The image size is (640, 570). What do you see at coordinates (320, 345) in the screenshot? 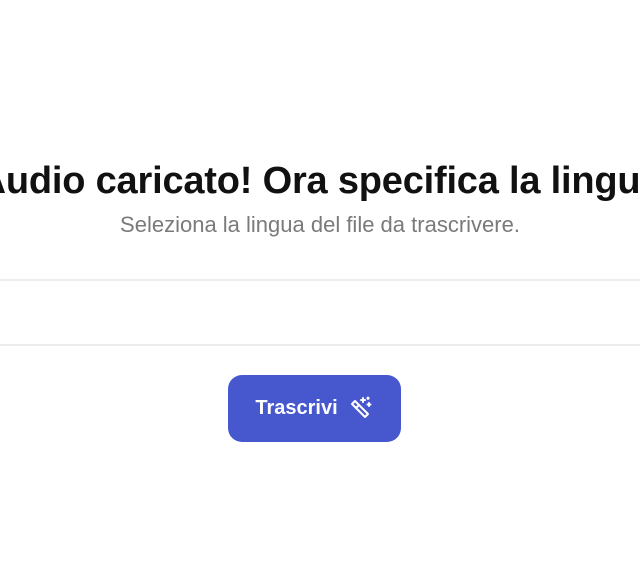
I see `divider-bottom` at bounding box center [320, 345].